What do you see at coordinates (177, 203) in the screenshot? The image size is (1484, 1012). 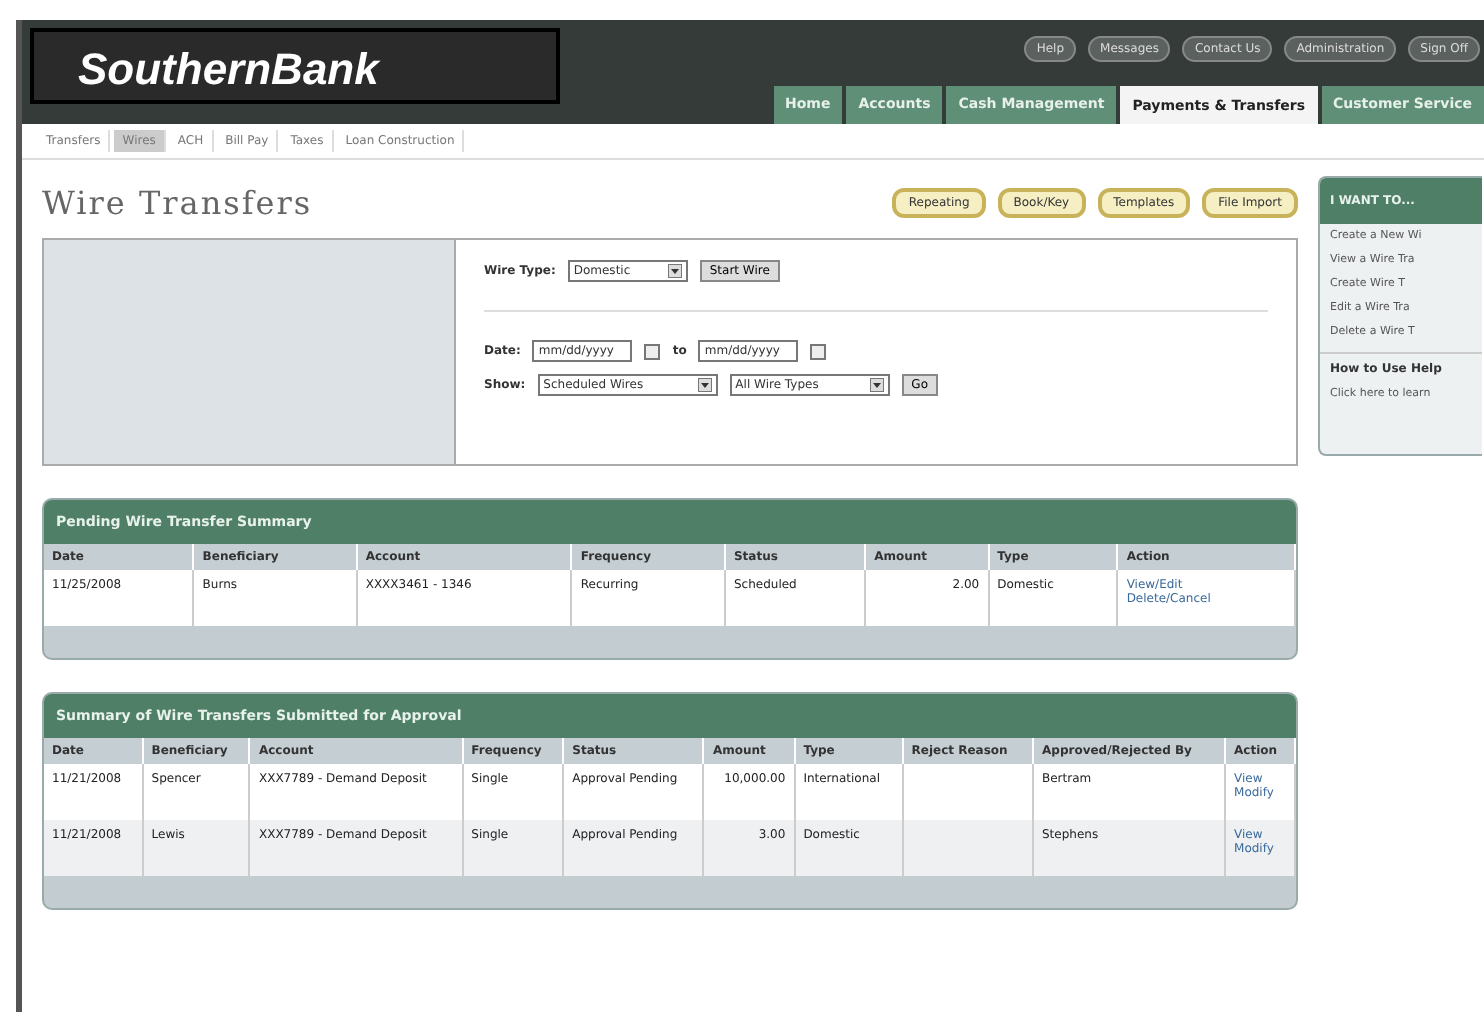 I see `page-title: Wire Transfers` at bounding box center [177, 203].